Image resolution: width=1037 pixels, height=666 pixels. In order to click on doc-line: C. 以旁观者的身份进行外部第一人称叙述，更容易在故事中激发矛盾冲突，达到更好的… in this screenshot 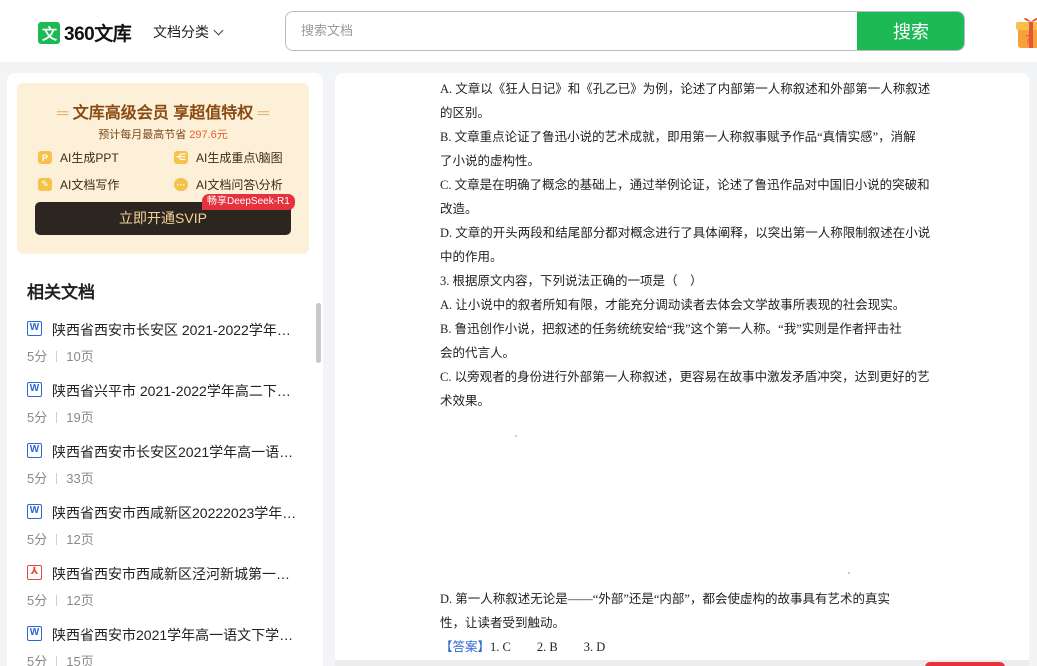, I will do `click(685, 377)`.